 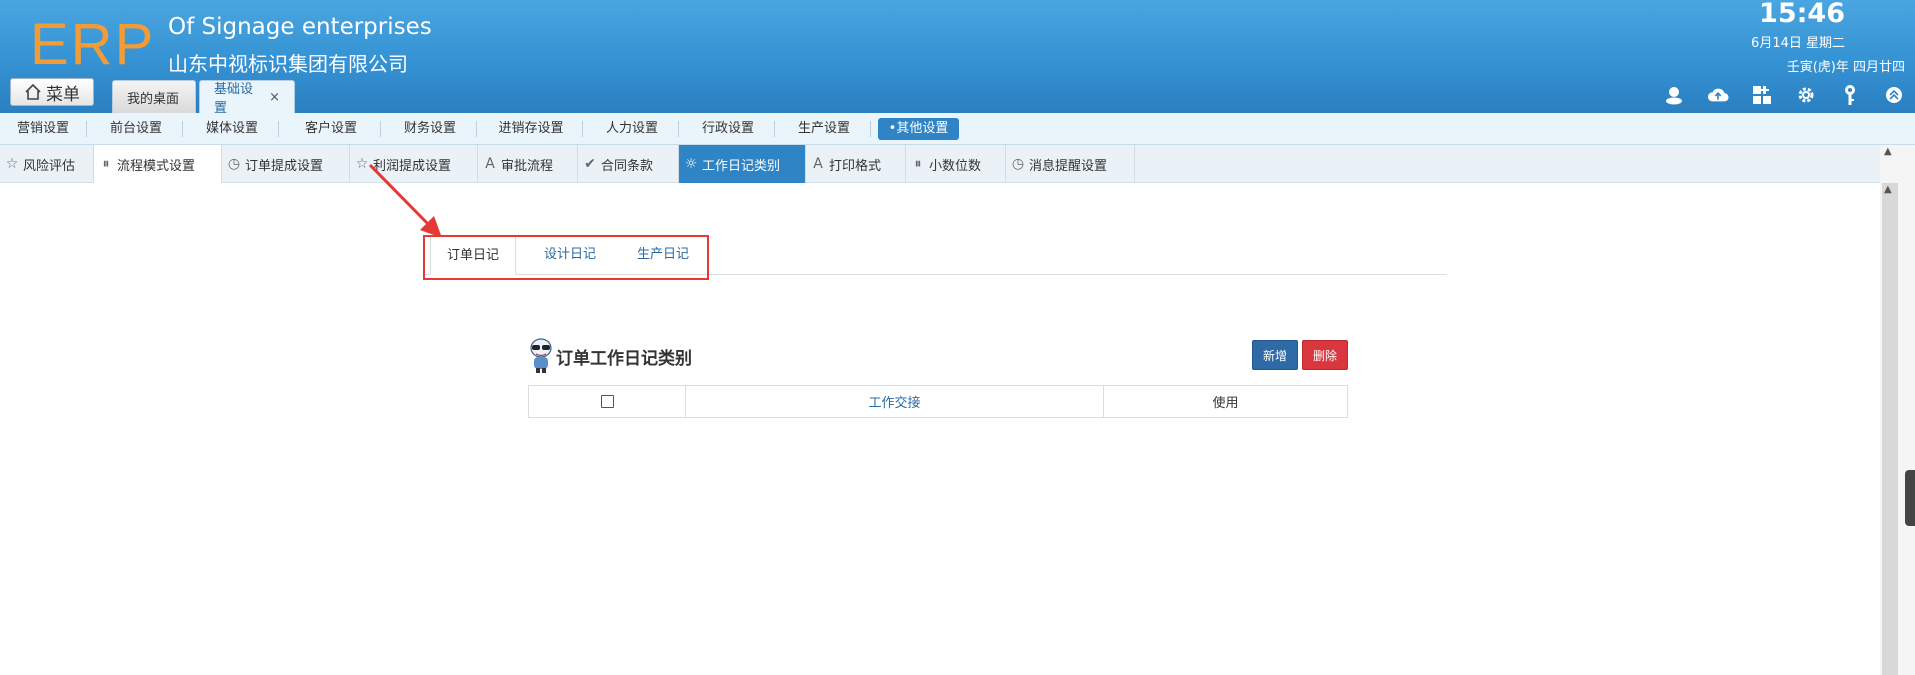 I want to click on app-logo: ERP, so click(x=93, y=44).